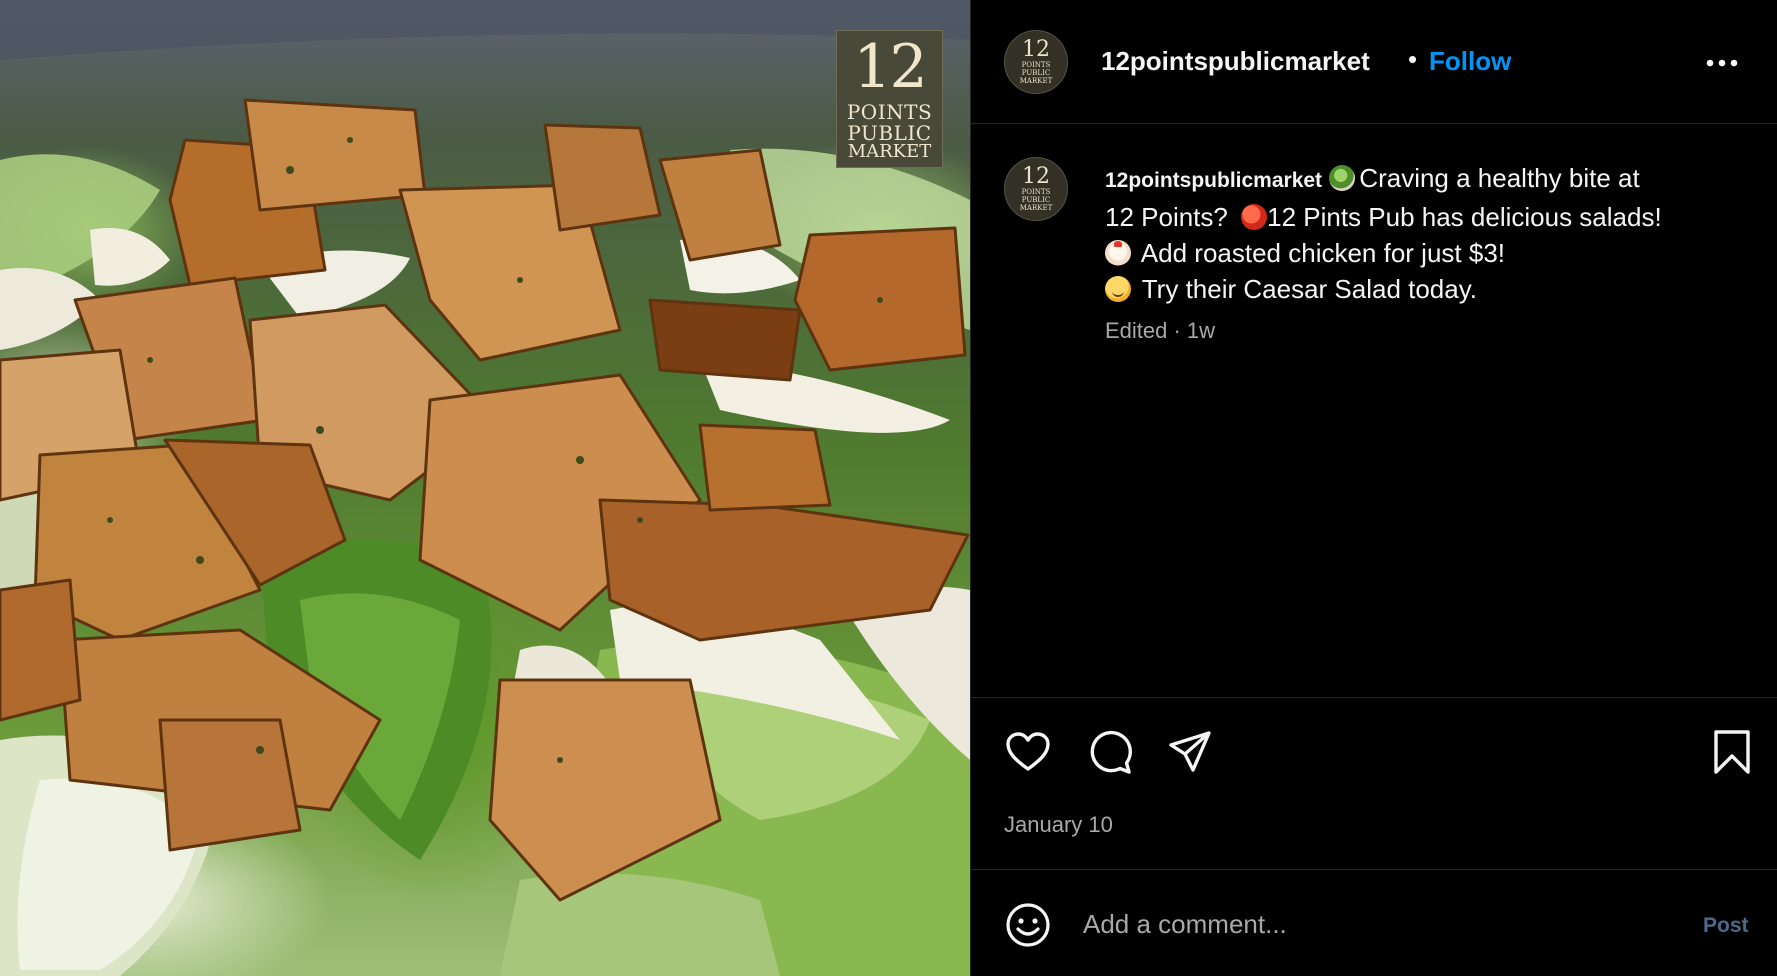 The height and width of the screenshot is (976, 1777). Describe the element at coordinates (1110, 752) in the screenshot. I see `comment-icon` at that location.